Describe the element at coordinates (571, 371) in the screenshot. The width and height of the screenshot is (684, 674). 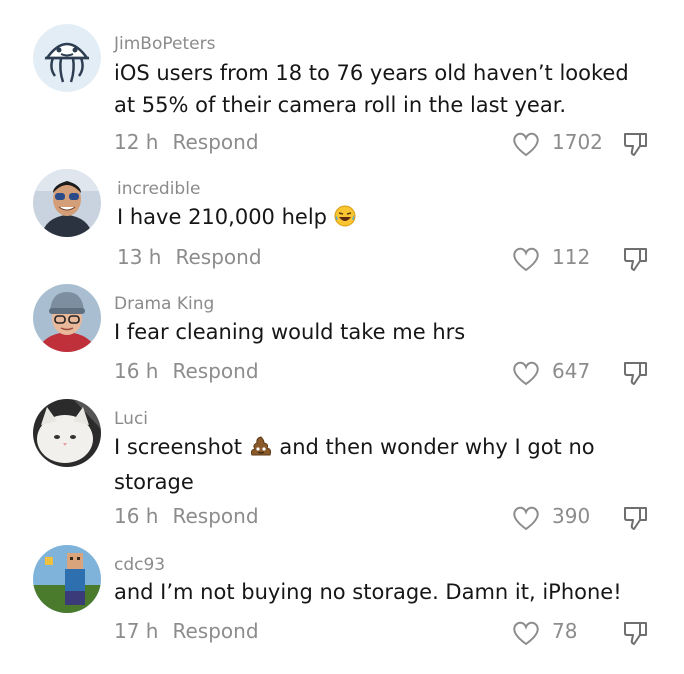
I see `like-count: 647` at that location.